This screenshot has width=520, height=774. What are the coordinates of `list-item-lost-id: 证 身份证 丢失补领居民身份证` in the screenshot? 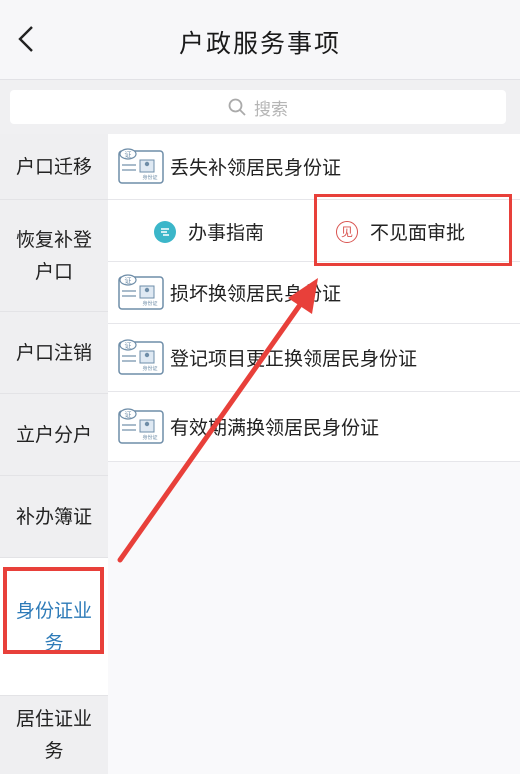 It's located at (314, 167).